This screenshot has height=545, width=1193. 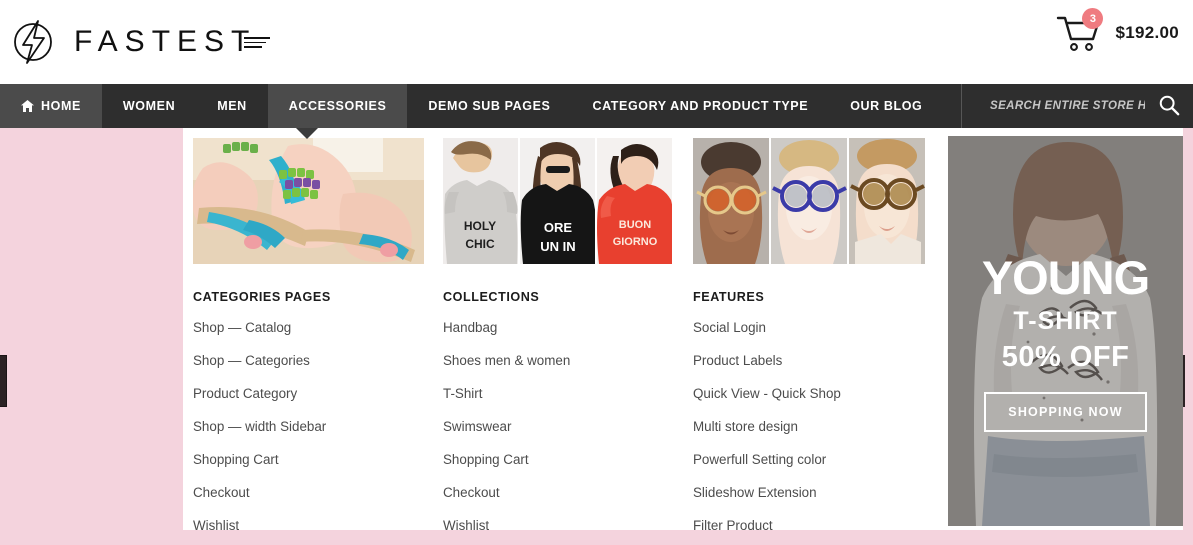 What do you see at coordinates (506, 360) in the screenshot?
I see `link-shoes-men-women: Shoes men & women` at bounding box center [506, 360].